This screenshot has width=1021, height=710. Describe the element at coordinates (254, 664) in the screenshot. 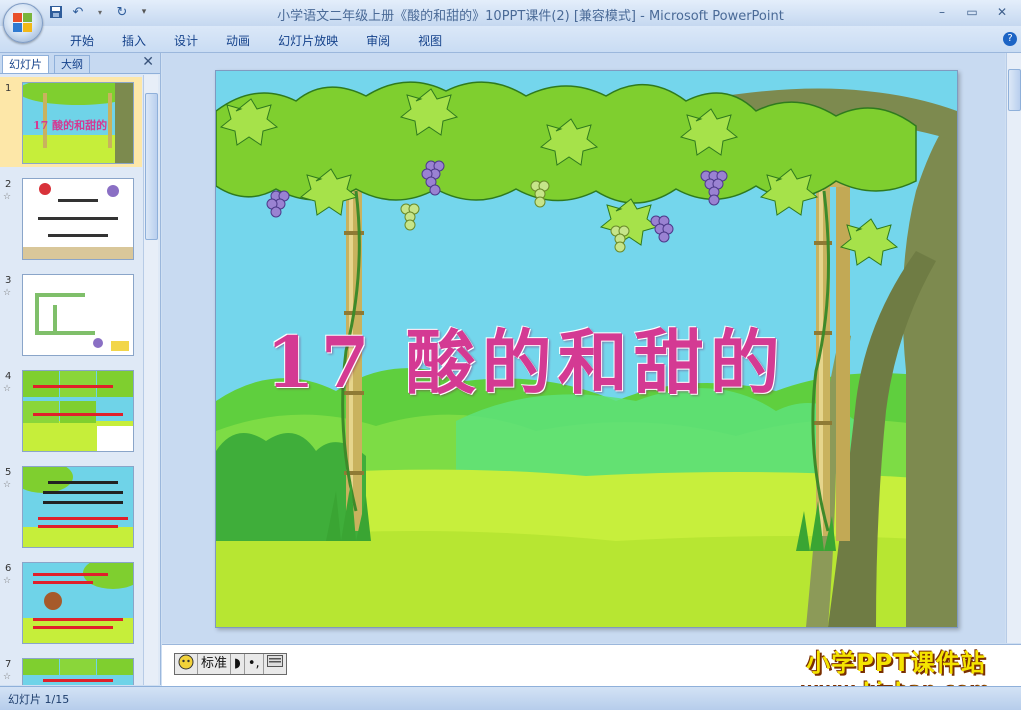

I see `punctuation-icon: •,` at that location.